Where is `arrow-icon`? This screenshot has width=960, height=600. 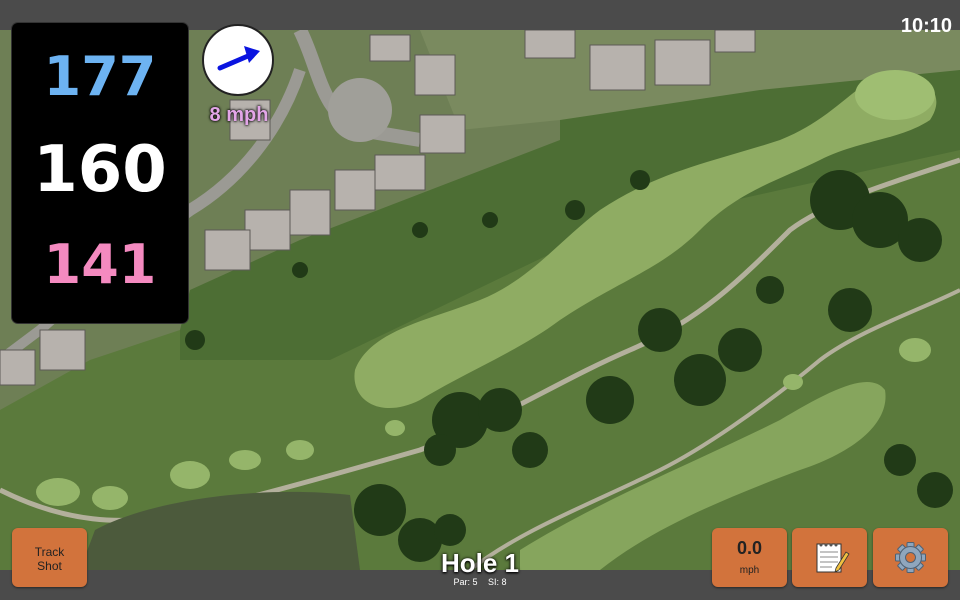 arrow-icon is located at coordinates (238, 58).